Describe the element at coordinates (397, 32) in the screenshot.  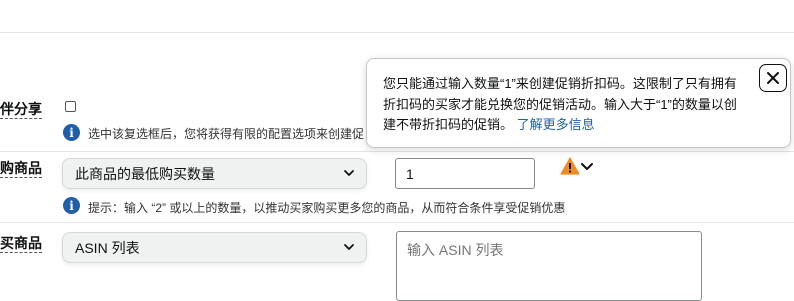
I see `divider-top` at that location.